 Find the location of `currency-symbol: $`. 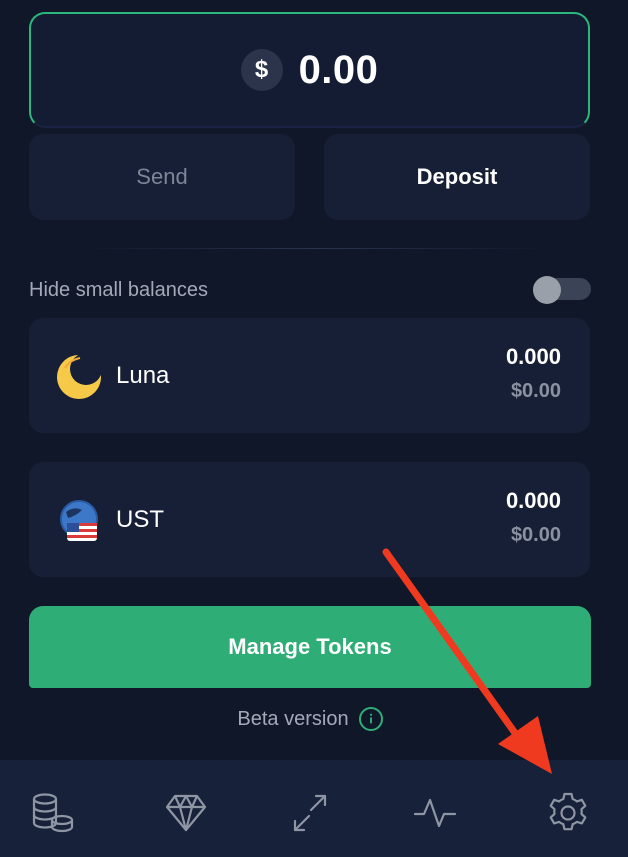

currency-symbol: $ is located at coordinates (261, 69).